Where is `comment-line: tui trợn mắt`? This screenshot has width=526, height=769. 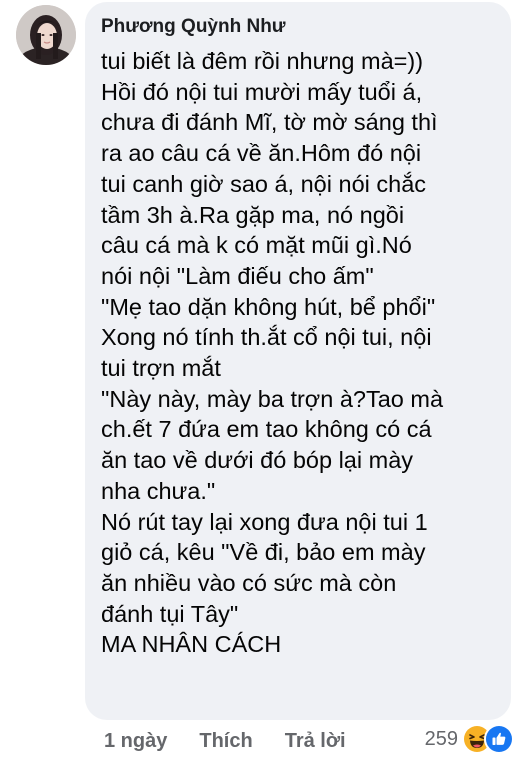 comment-line: tui trợn mắt is located at coordinates (161, 368).